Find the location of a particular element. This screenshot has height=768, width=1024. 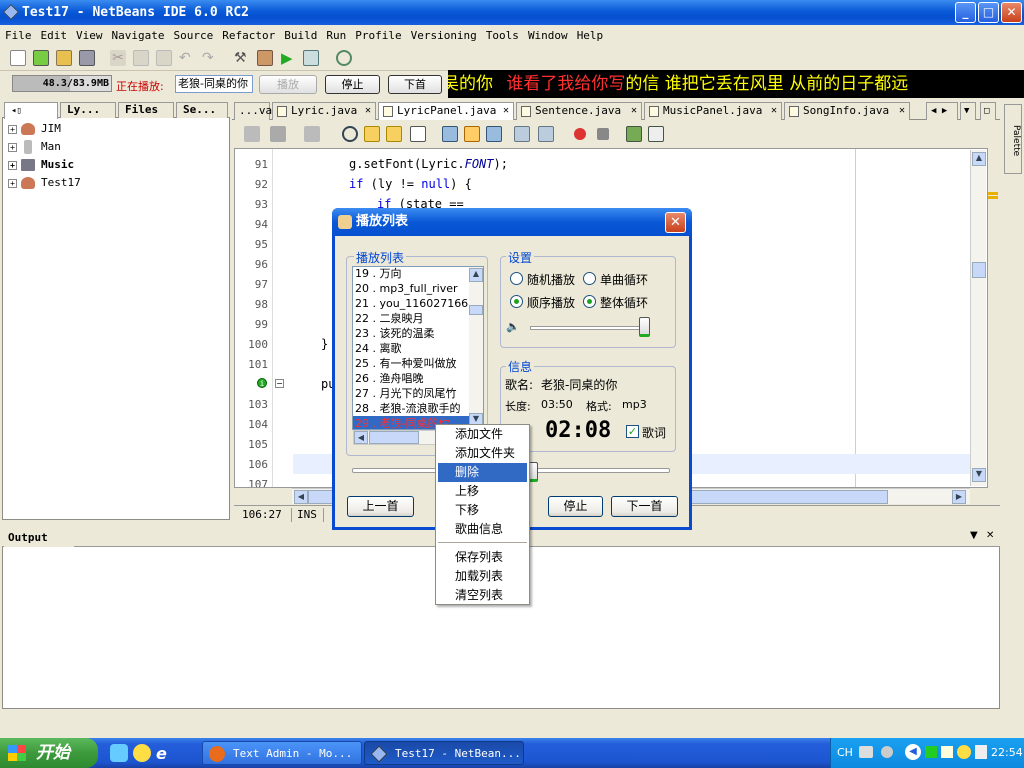

menu-add-file: 添加文件 is located at coordinates (482, 434).